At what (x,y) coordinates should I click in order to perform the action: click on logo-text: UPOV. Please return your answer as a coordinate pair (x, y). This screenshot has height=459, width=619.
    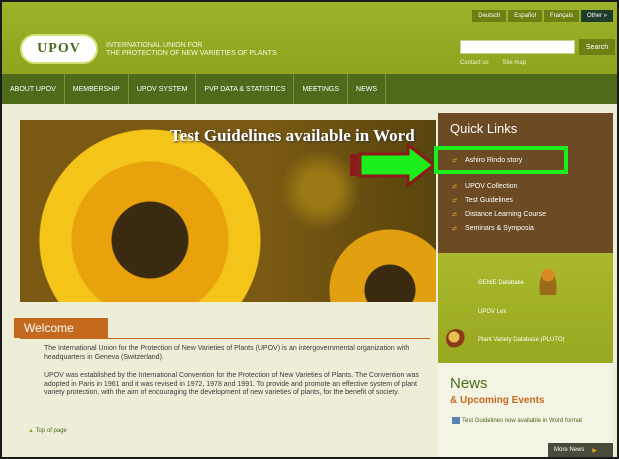
    Looking at the image, I should click on (59, 48).